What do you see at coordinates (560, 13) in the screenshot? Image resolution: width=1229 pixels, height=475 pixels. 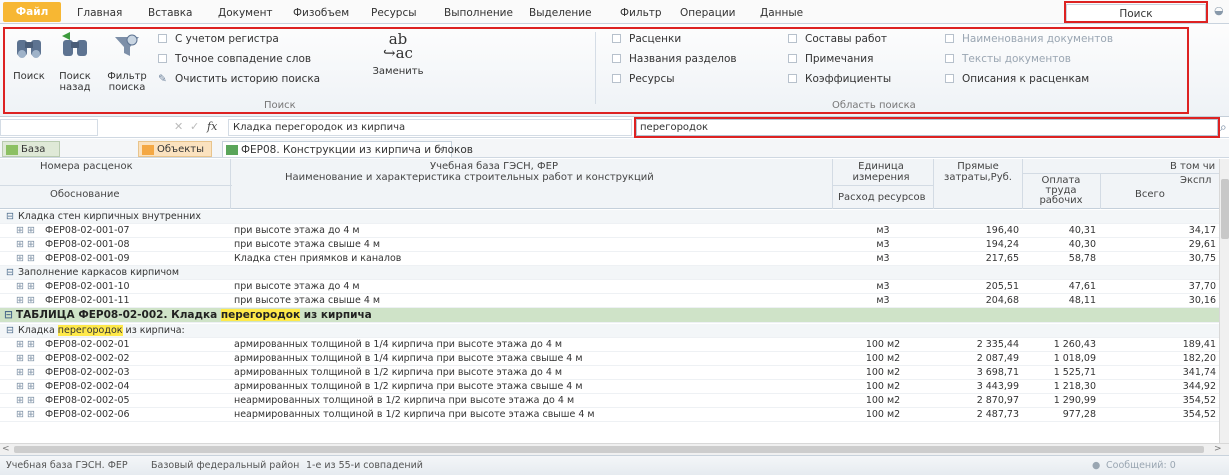 I see `menu-tab-selection: Выделение` at bounding box center [560, 13].